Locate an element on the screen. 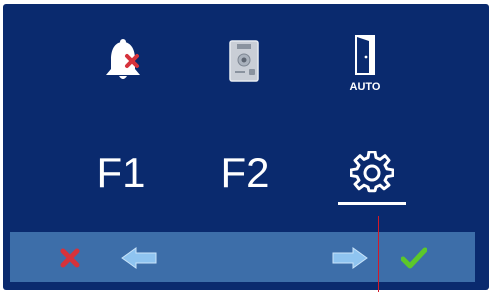  red-marker-line is located at coordinates (378, 254).